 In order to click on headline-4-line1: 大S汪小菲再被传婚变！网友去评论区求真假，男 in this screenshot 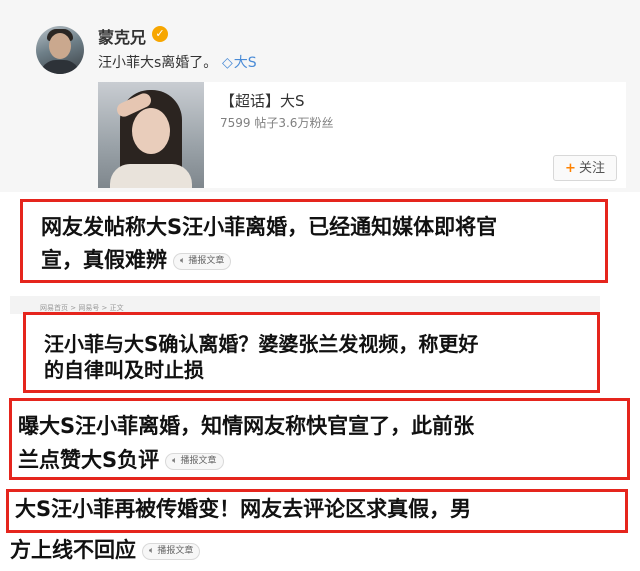, I will do `click(243, 509)`.